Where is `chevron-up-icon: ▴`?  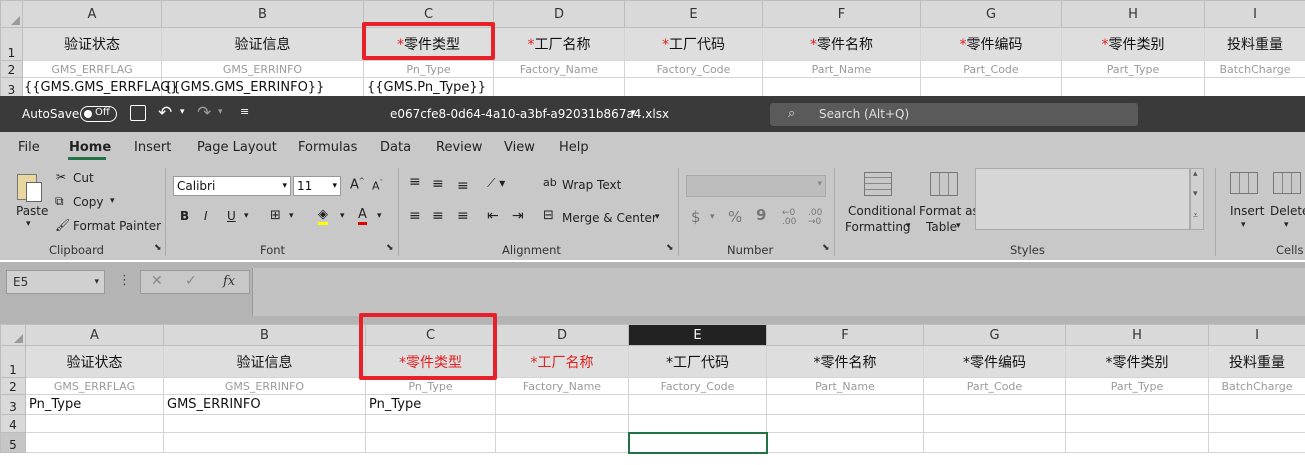 chevron-up-icon: ▴ is located at coordinates (1195, 174).